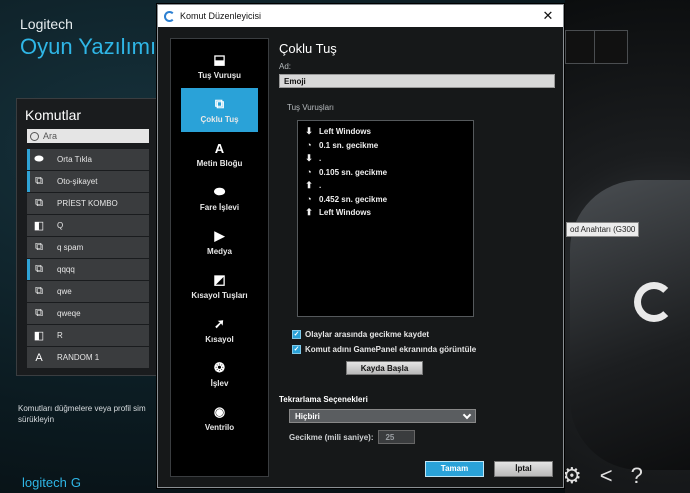 This screenshot has height=493, width=690. Describe the element at coordinates (219, 367) in the screenshot. I see `function-icon: ❂` at that location.